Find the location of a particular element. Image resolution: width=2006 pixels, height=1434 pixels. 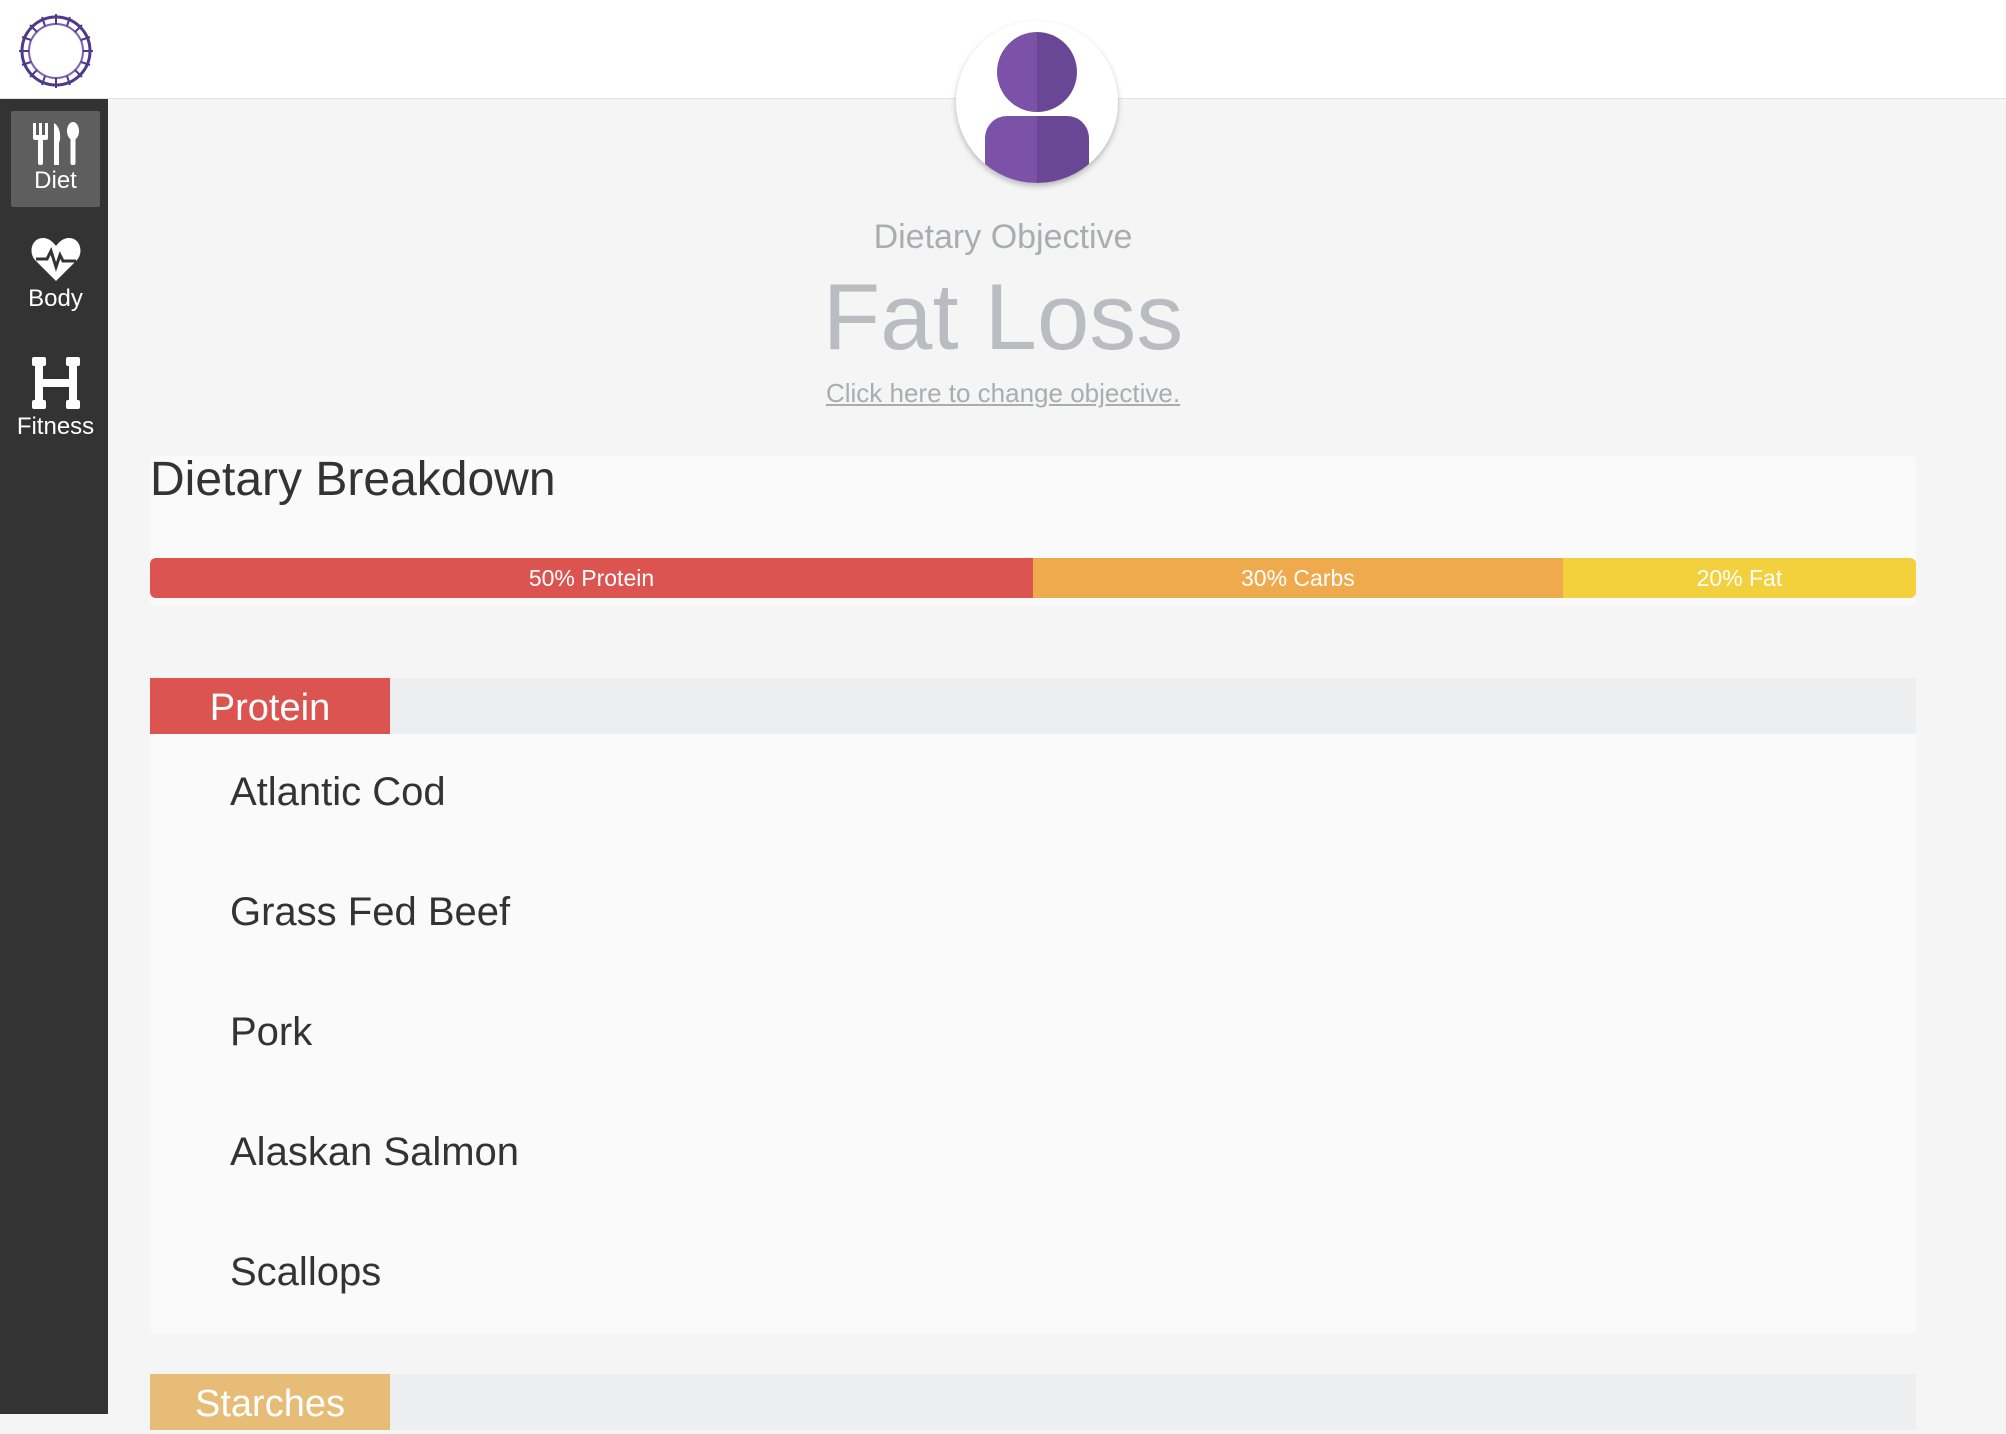

user-avatar is located at coordinates (1037, 102).